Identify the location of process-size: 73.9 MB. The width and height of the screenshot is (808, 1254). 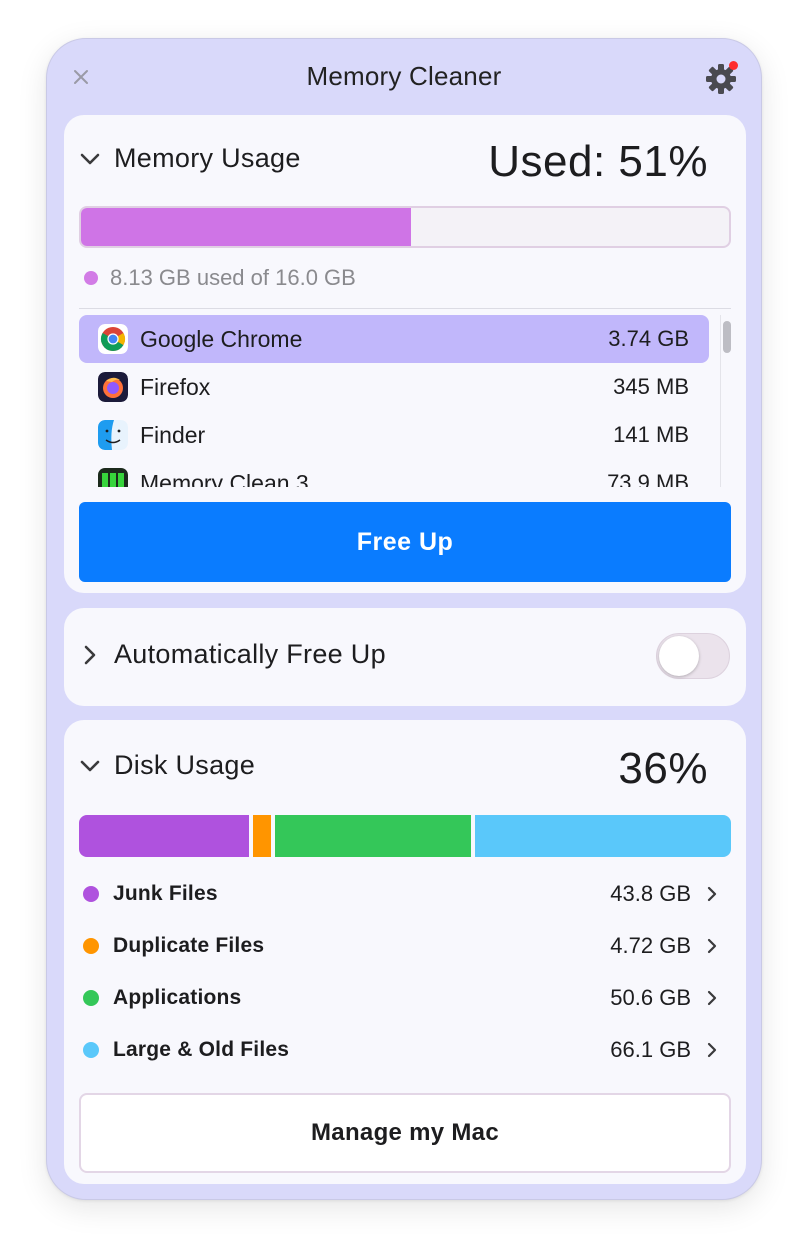
(648, 478).